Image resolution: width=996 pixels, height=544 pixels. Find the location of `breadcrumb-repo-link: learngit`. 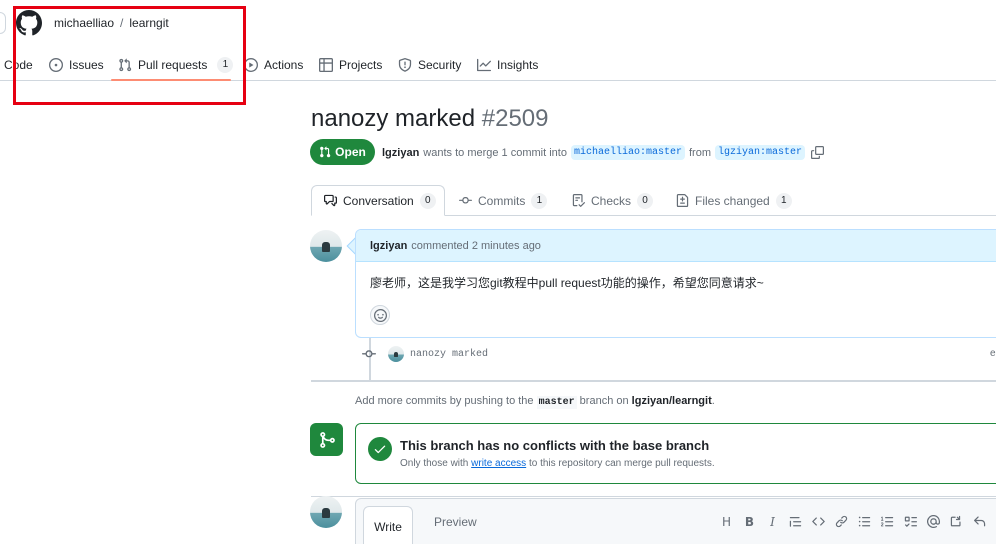

breadcrumb-repo-link: learngit is located at coordinates (148, 23).